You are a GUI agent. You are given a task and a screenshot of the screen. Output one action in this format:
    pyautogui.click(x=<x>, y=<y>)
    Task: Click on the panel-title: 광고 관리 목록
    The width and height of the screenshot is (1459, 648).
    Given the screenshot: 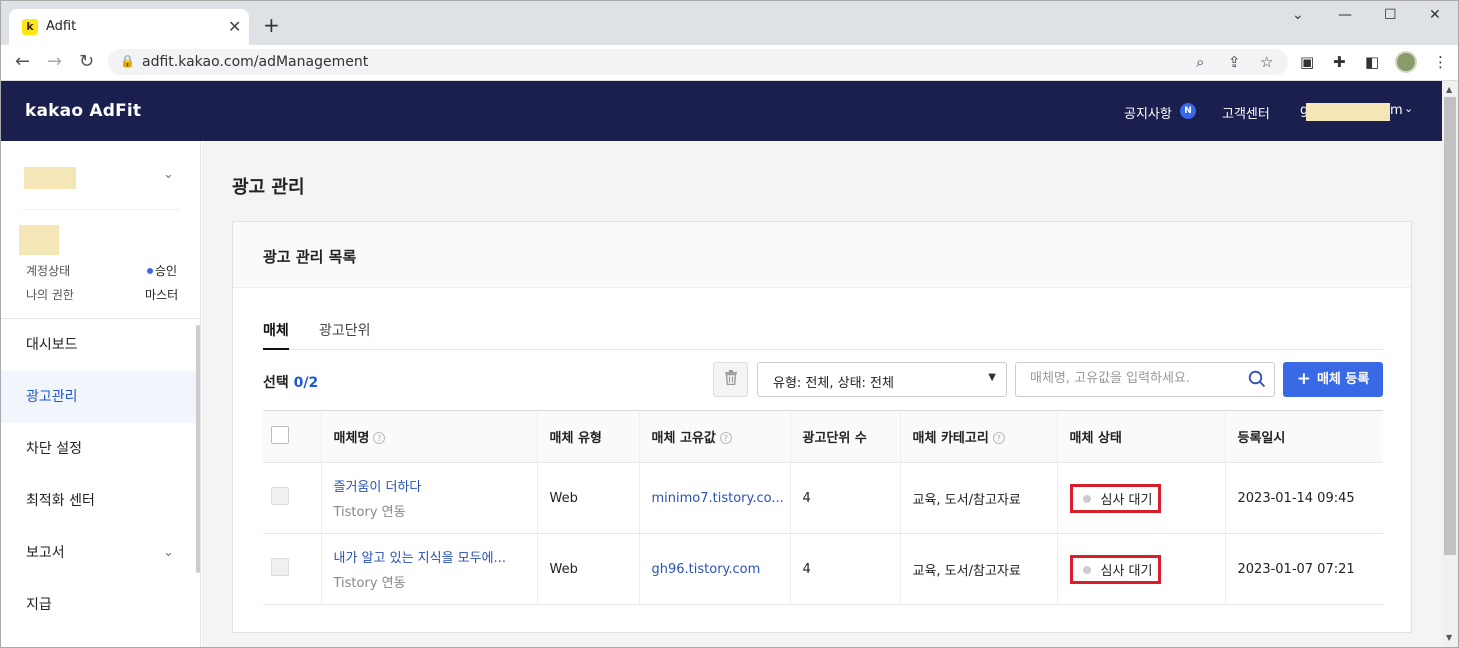 What is the action you would take?
    pyautogui.click(x=310, y=257)
    